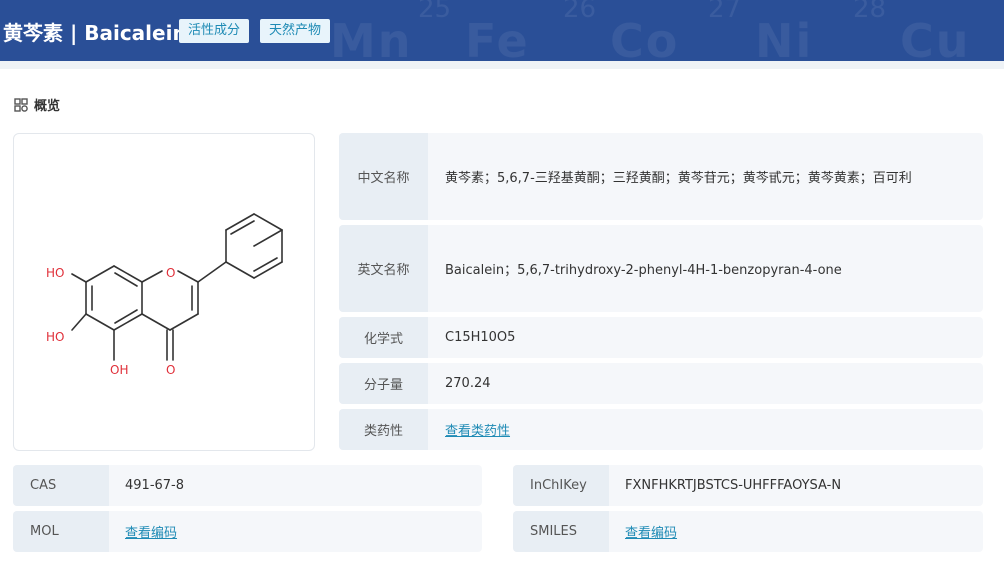  I want to click on id-row-mol: MOL 查看编码, so click(247, 531).